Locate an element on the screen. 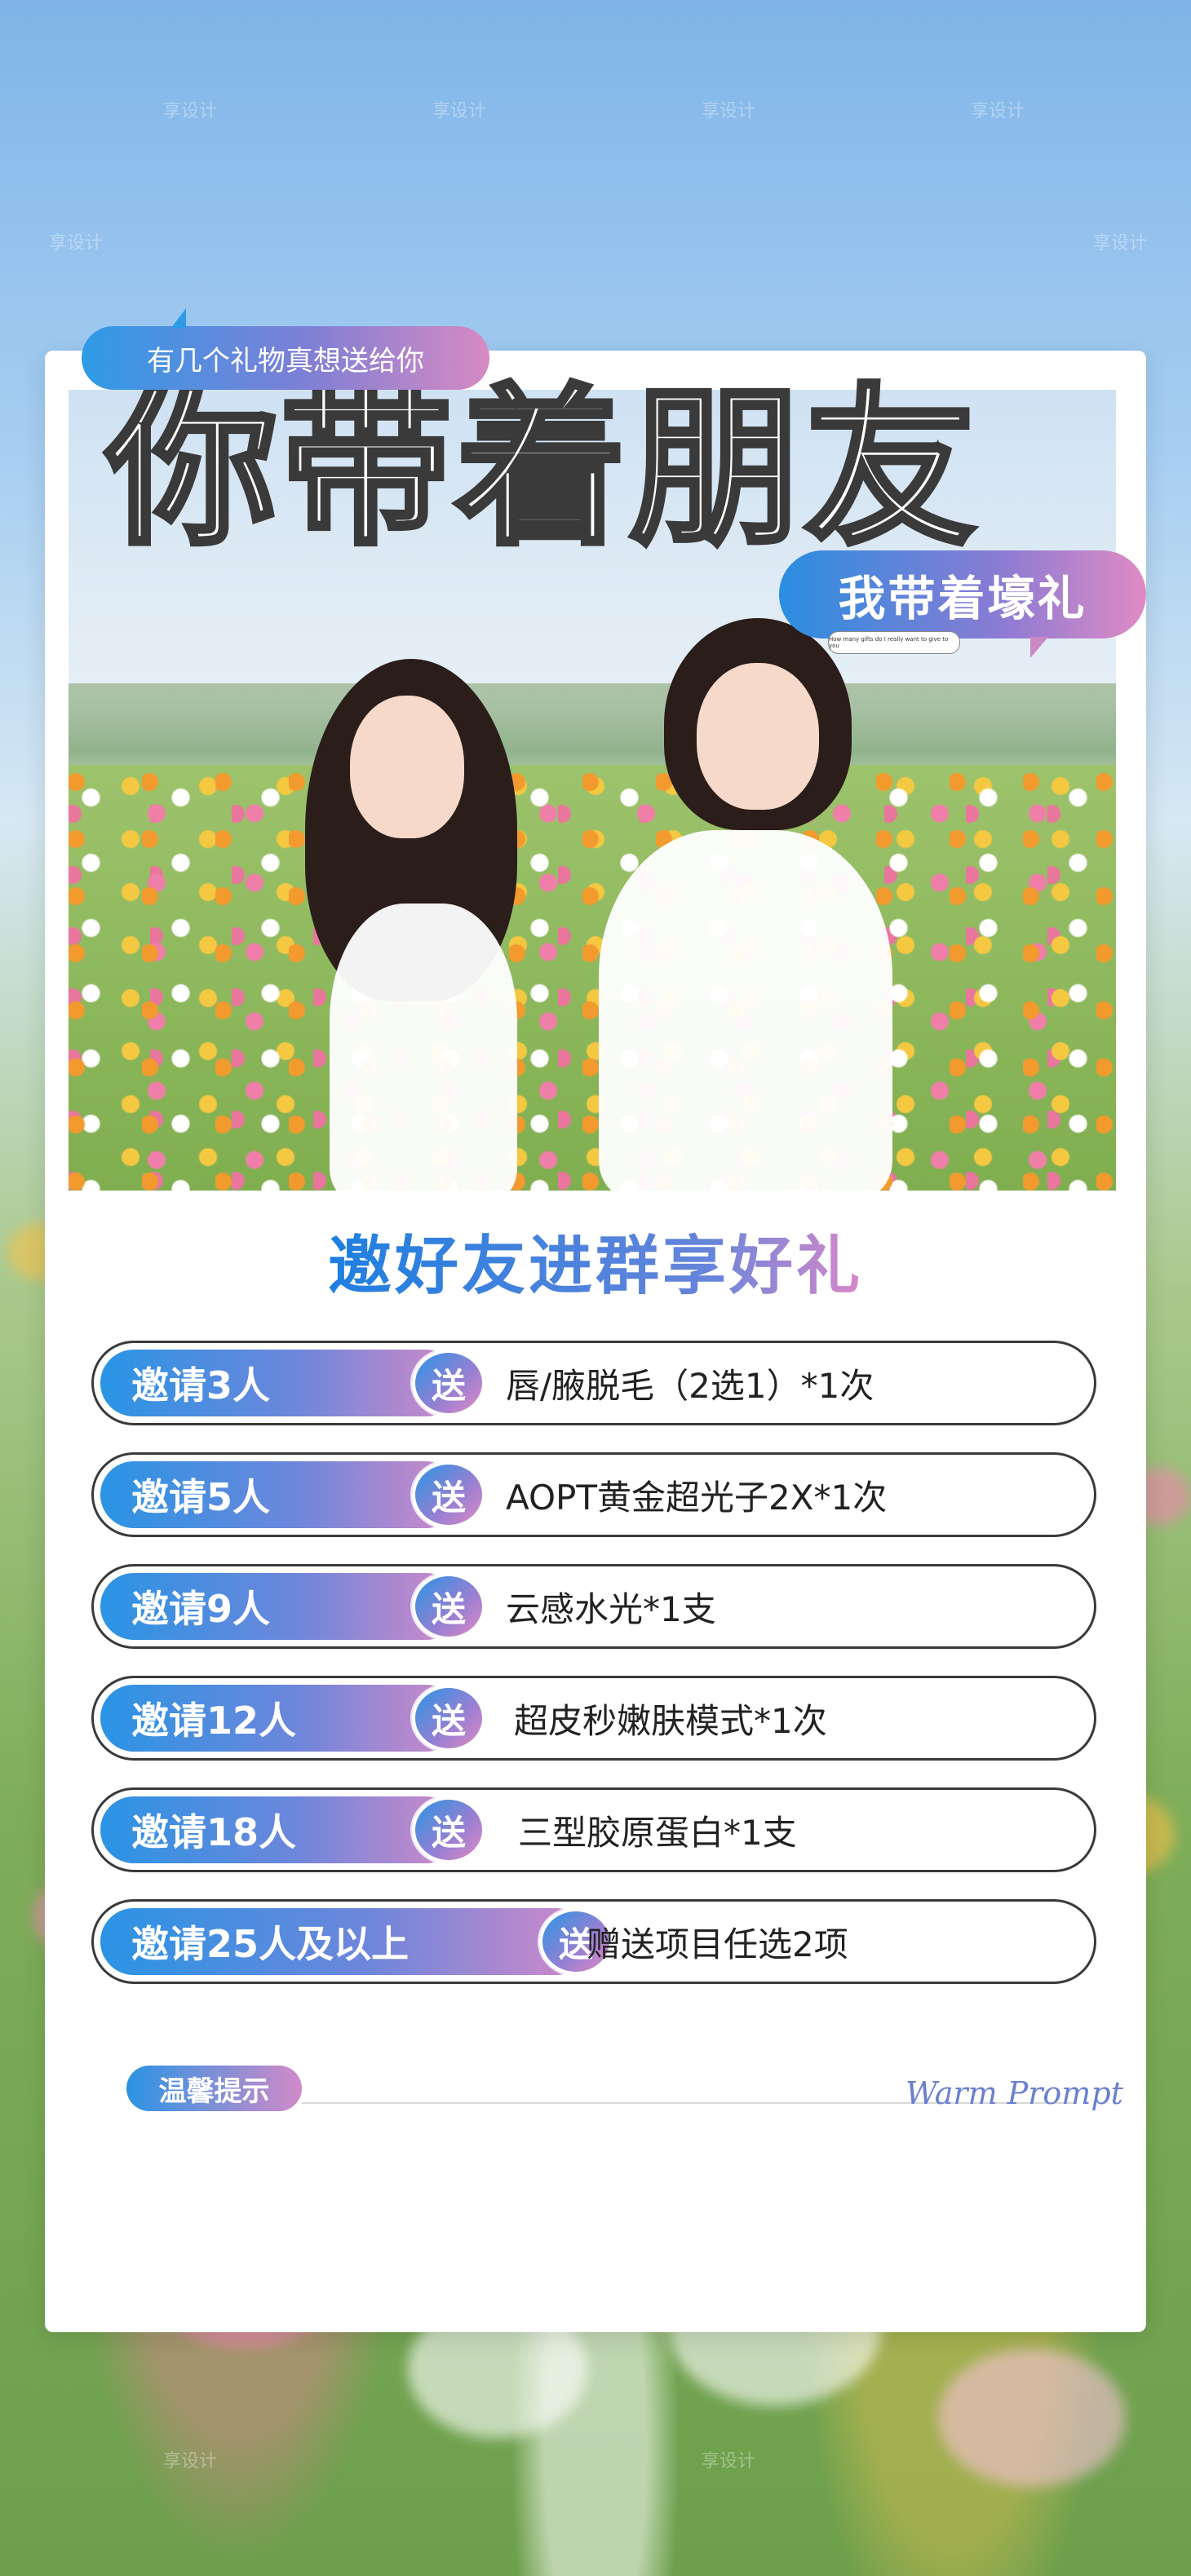 The width and height of the screenshot is (1191, 2576). invite-badge: 邀请25人及以上 is located at coordinates (345, 1942).